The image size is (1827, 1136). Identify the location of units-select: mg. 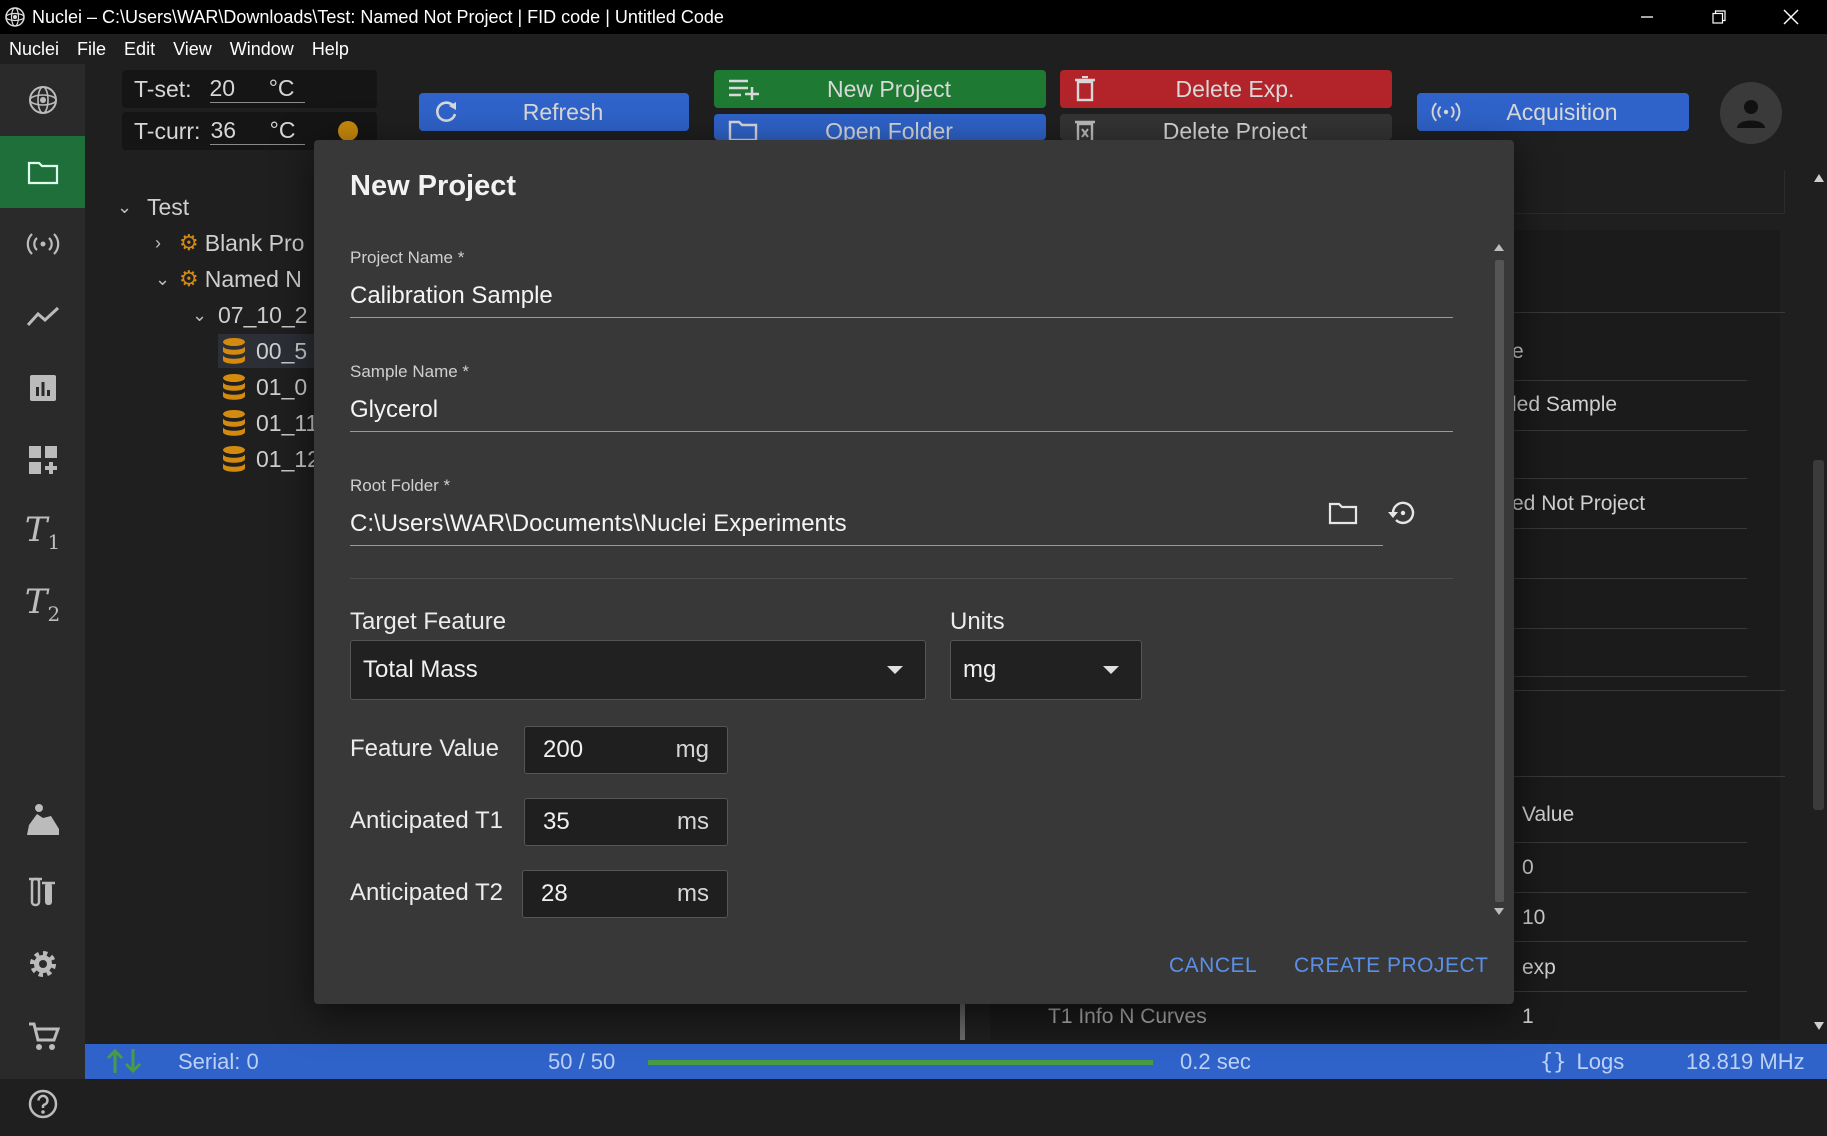
(1046, 670).